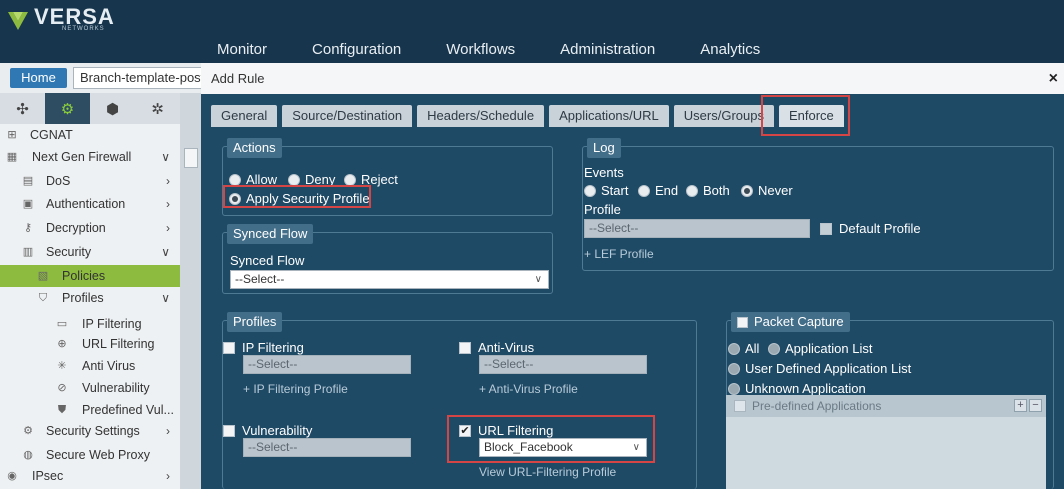  What do you see at coordinates (327, 364) in the screenshot?
I see `ip-filtering-select: --Select--` at bounding box center [327, 364].